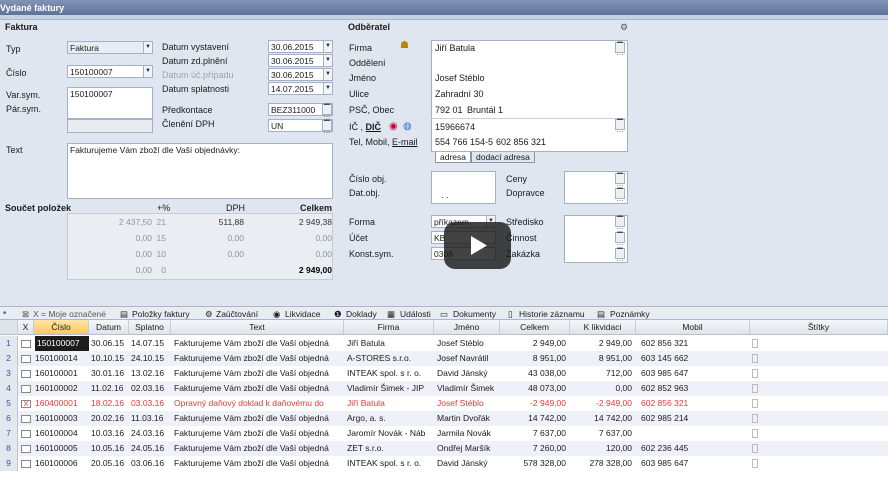 Image resolution: width=888 pixels, height=477 pixels. I want to click on dat-obj-value: . ., so click(445, 195).